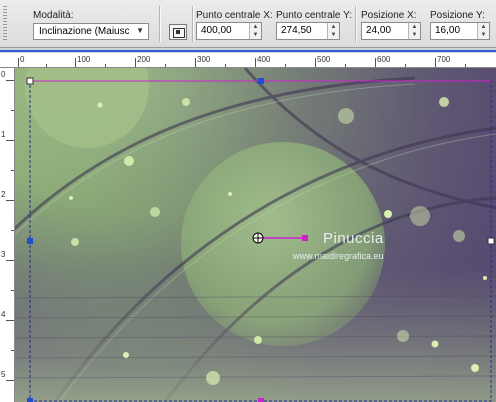 This screenshot has width=496, height=402. I want to click on pos-x-field: 24,00 ▲ ▼, so click(391, 31).